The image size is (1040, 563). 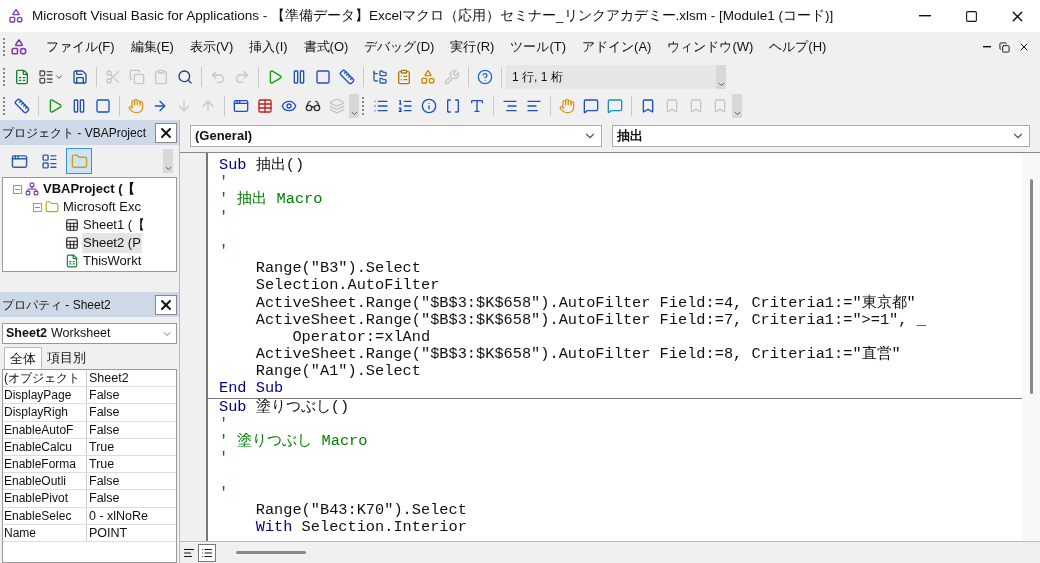 What do you see at coordinates (16, 16) in the screenshot?
I see `app-icon` at bounding box center [16, 16].